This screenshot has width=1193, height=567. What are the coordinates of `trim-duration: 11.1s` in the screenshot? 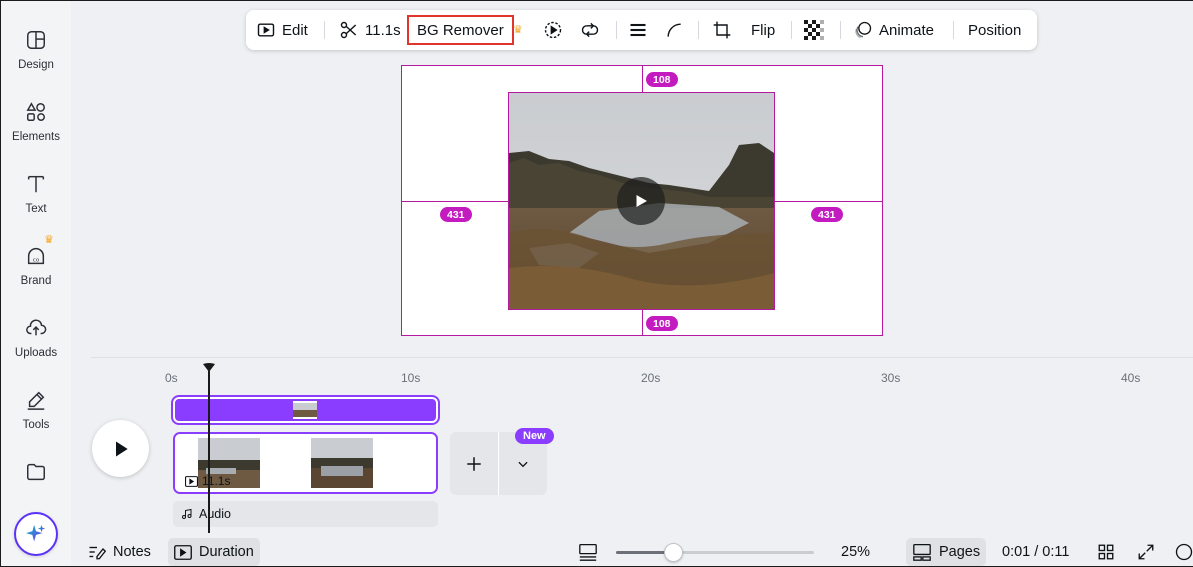 It's located at (383, 30).